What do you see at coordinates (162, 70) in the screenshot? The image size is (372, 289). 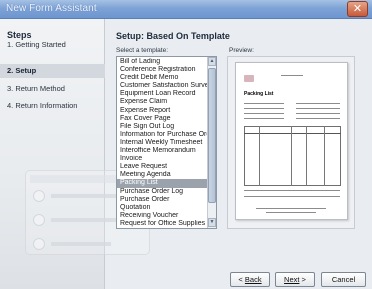 I see `template-list-item: Conference Registration` at bounding box center [162, 70].